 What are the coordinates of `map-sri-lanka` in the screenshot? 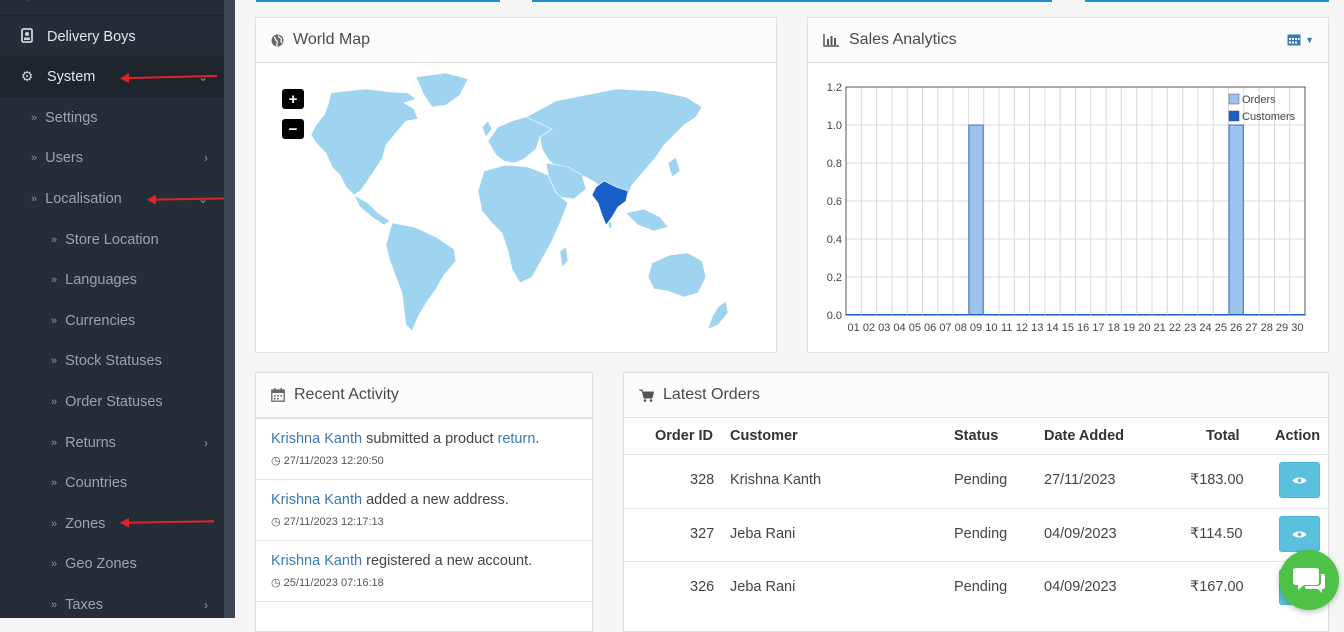 It's located at (610, 225).